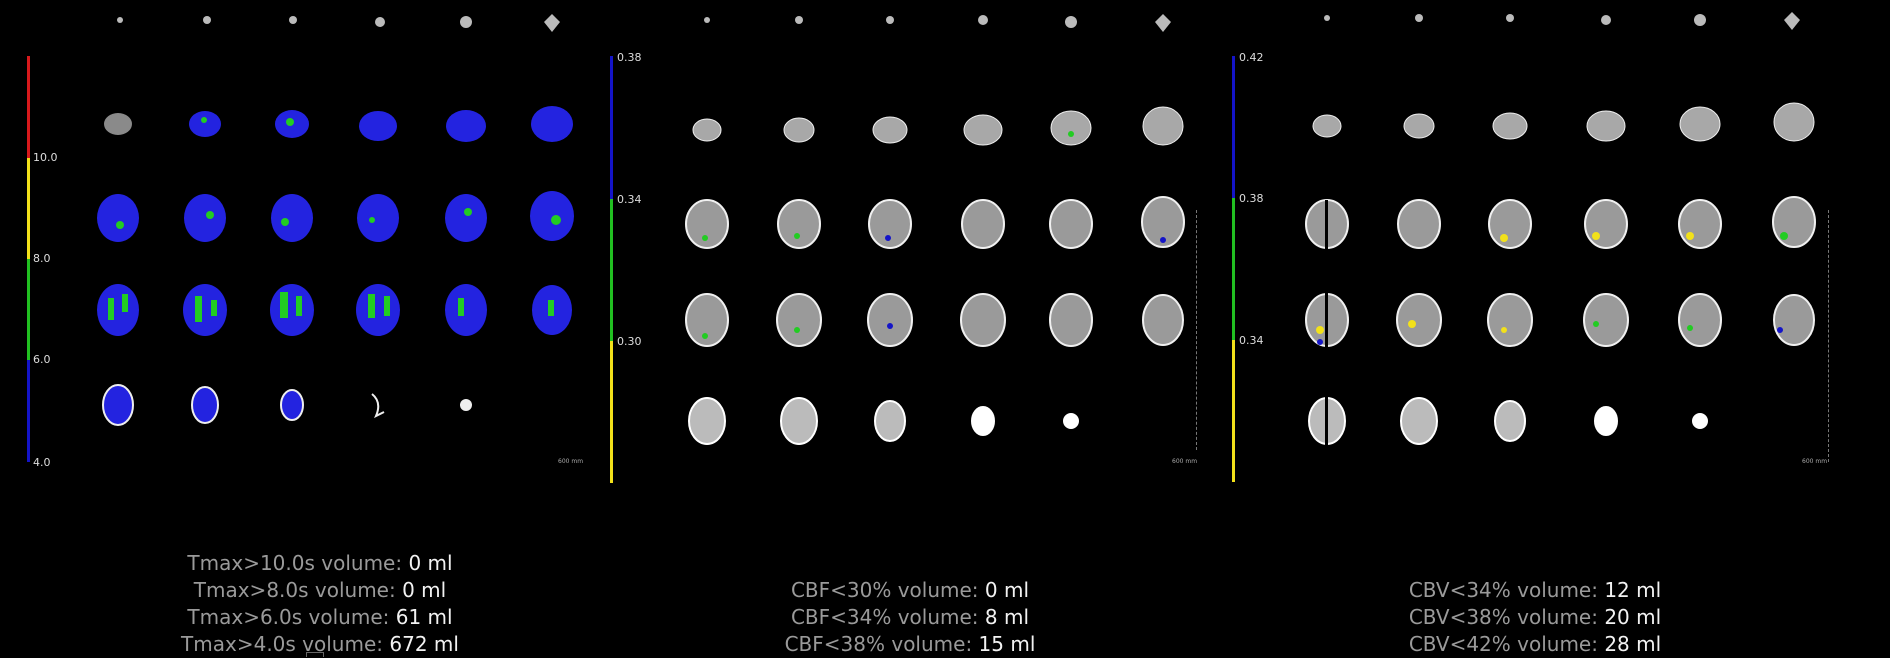  What do you see at coordinates (571, 461) in the screenshot?
I see `unit-label: 600 mm` at bounding box center [571, 461].